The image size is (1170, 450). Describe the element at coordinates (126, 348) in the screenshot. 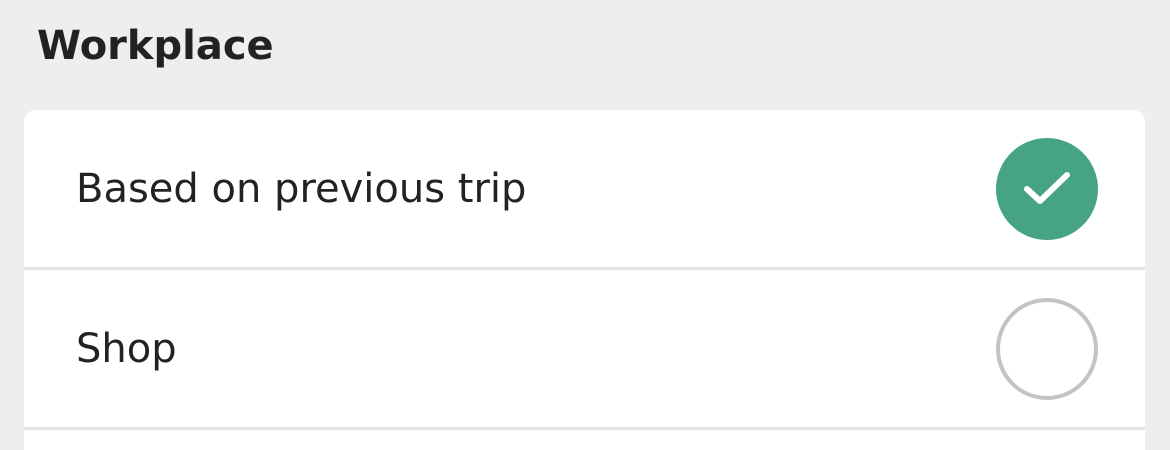

I see `option-label: Shop` at that location.